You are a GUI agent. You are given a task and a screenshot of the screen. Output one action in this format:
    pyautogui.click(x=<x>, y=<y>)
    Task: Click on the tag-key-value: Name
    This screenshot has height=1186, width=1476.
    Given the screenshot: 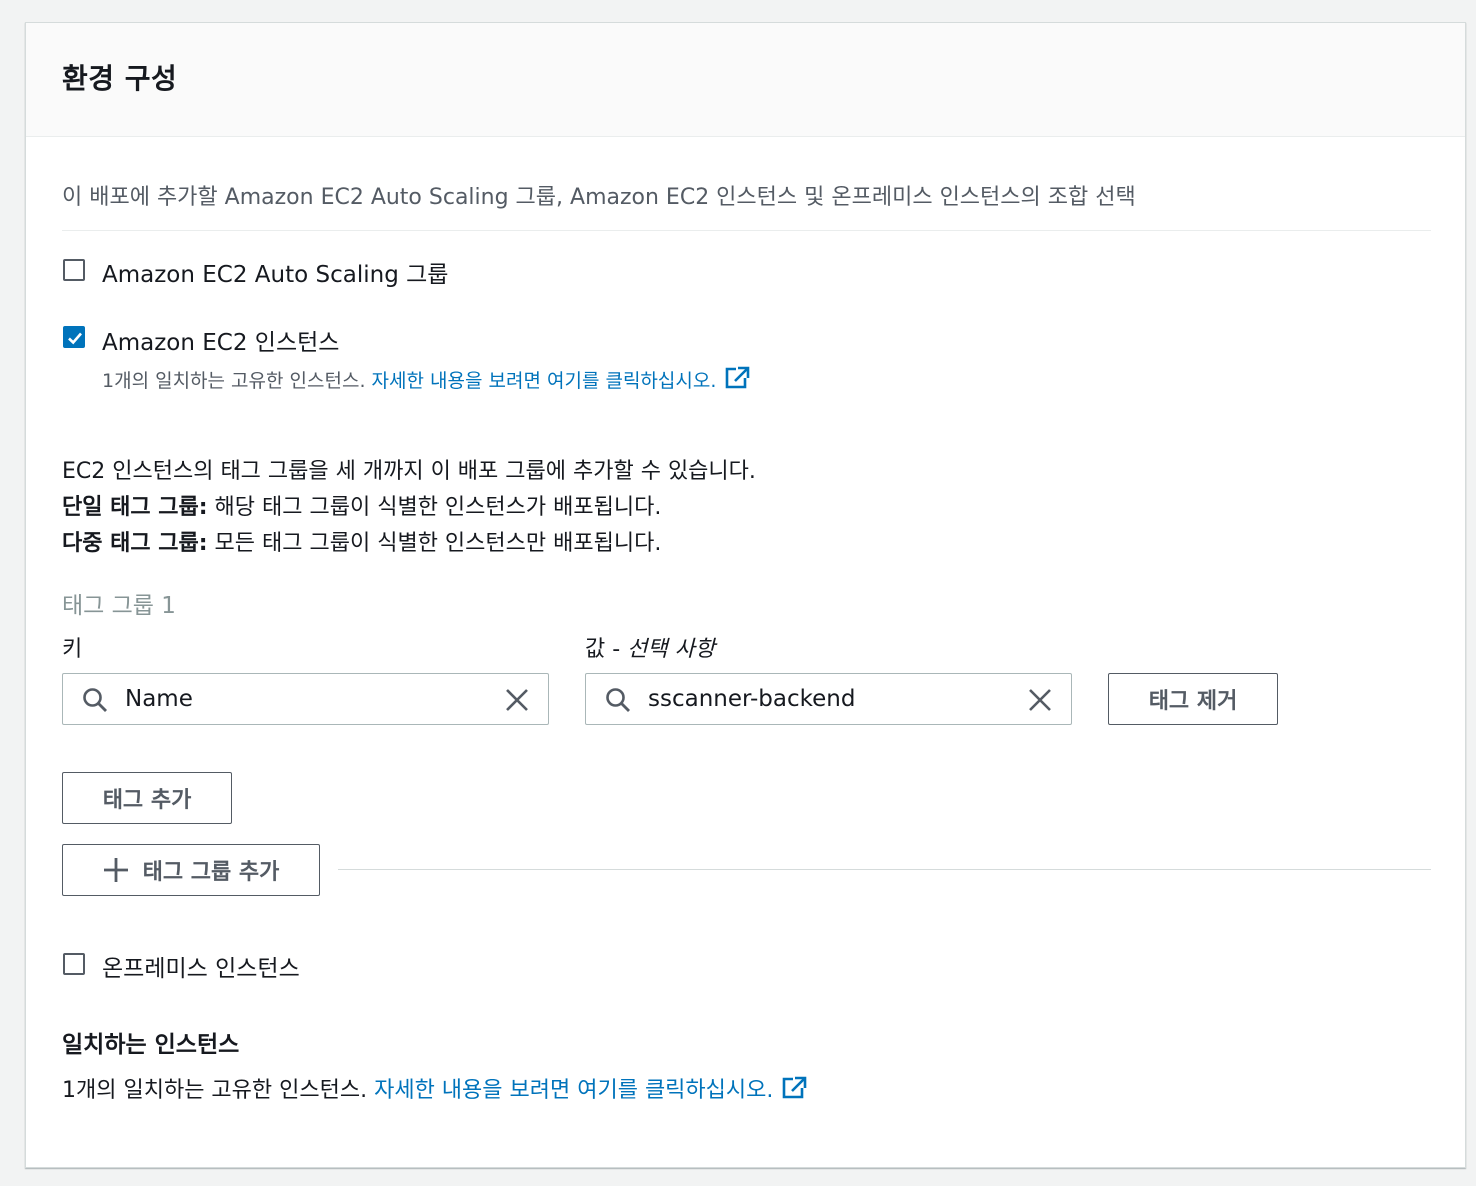 What is the action you would take?
    pyautogui.click(x=159, y=699)
    